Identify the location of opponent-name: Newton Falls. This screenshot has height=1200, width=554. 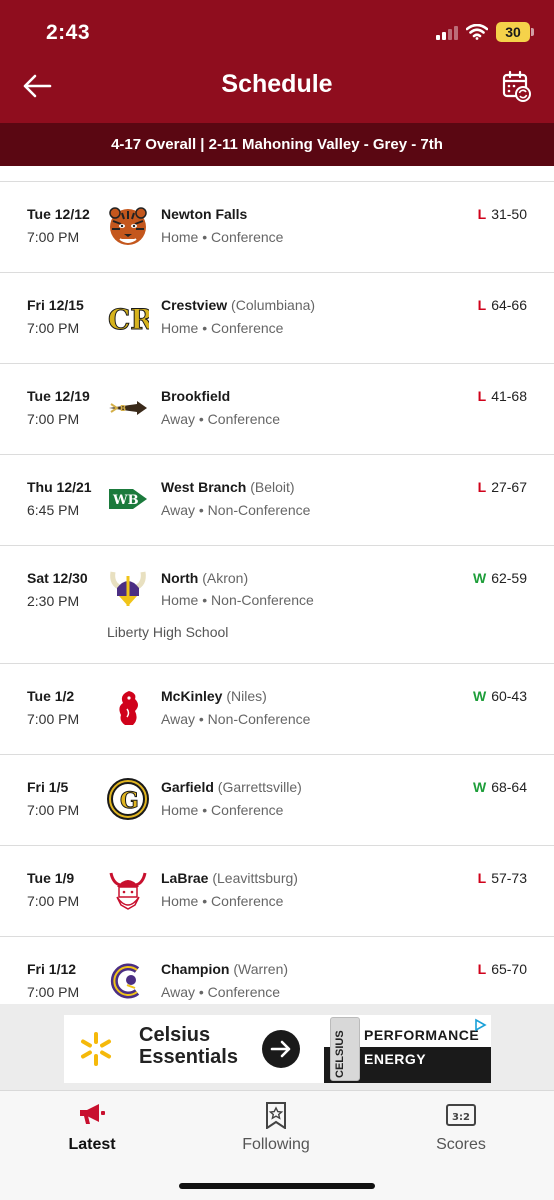
(204, 214).